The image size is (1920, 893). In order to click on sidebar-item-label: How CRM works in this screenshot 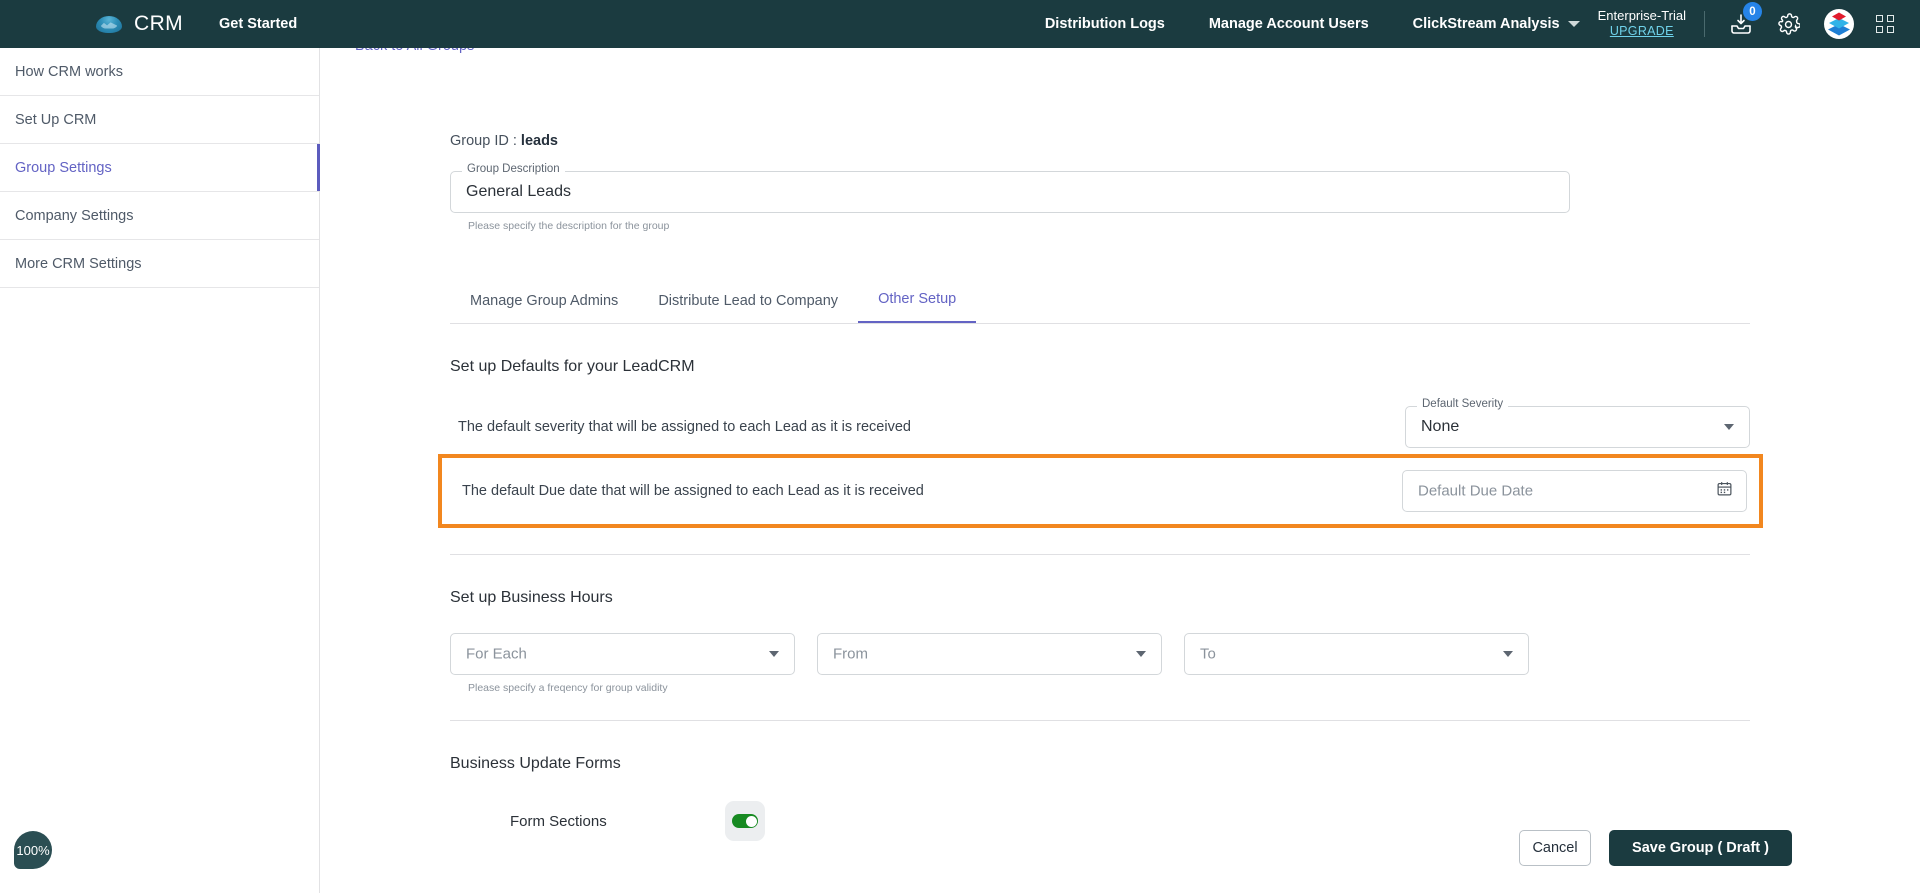, I will do `click(69, 71)`.